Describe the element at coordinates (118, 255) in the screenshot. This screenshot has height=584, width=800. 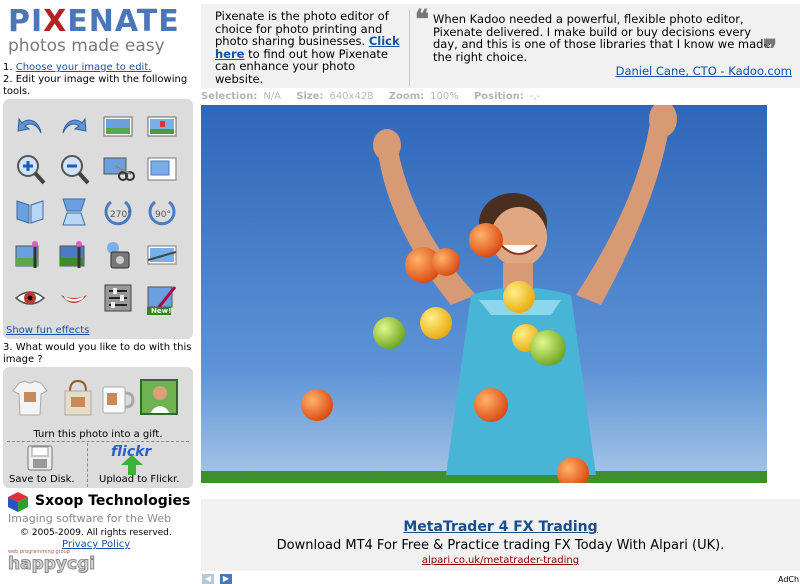
I see `exposure-icon` at that location.